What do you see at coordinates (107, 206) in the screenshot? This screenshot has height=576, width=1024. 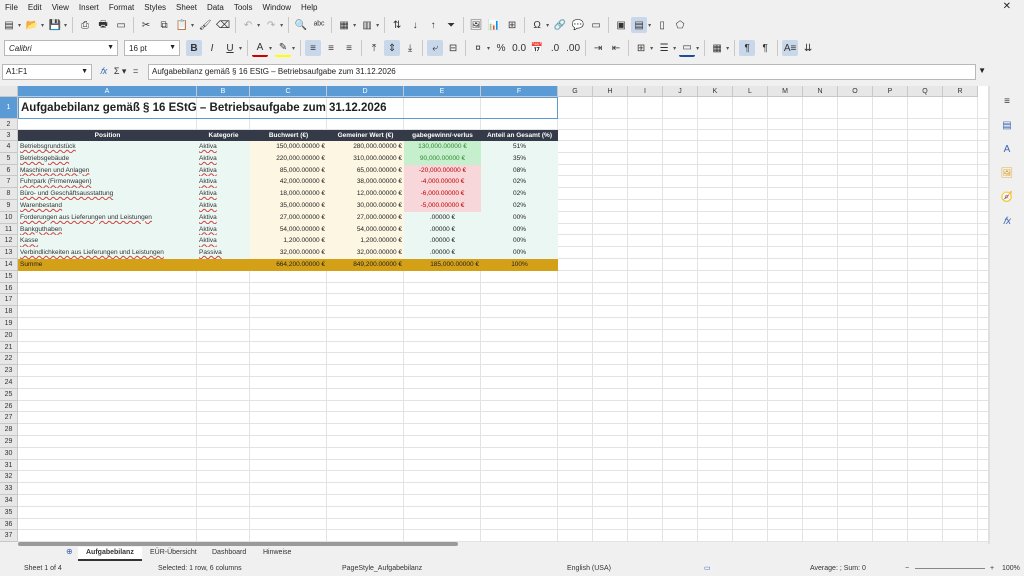 I see `table-cell: Warenbestand` at bounding box center [107, 206].